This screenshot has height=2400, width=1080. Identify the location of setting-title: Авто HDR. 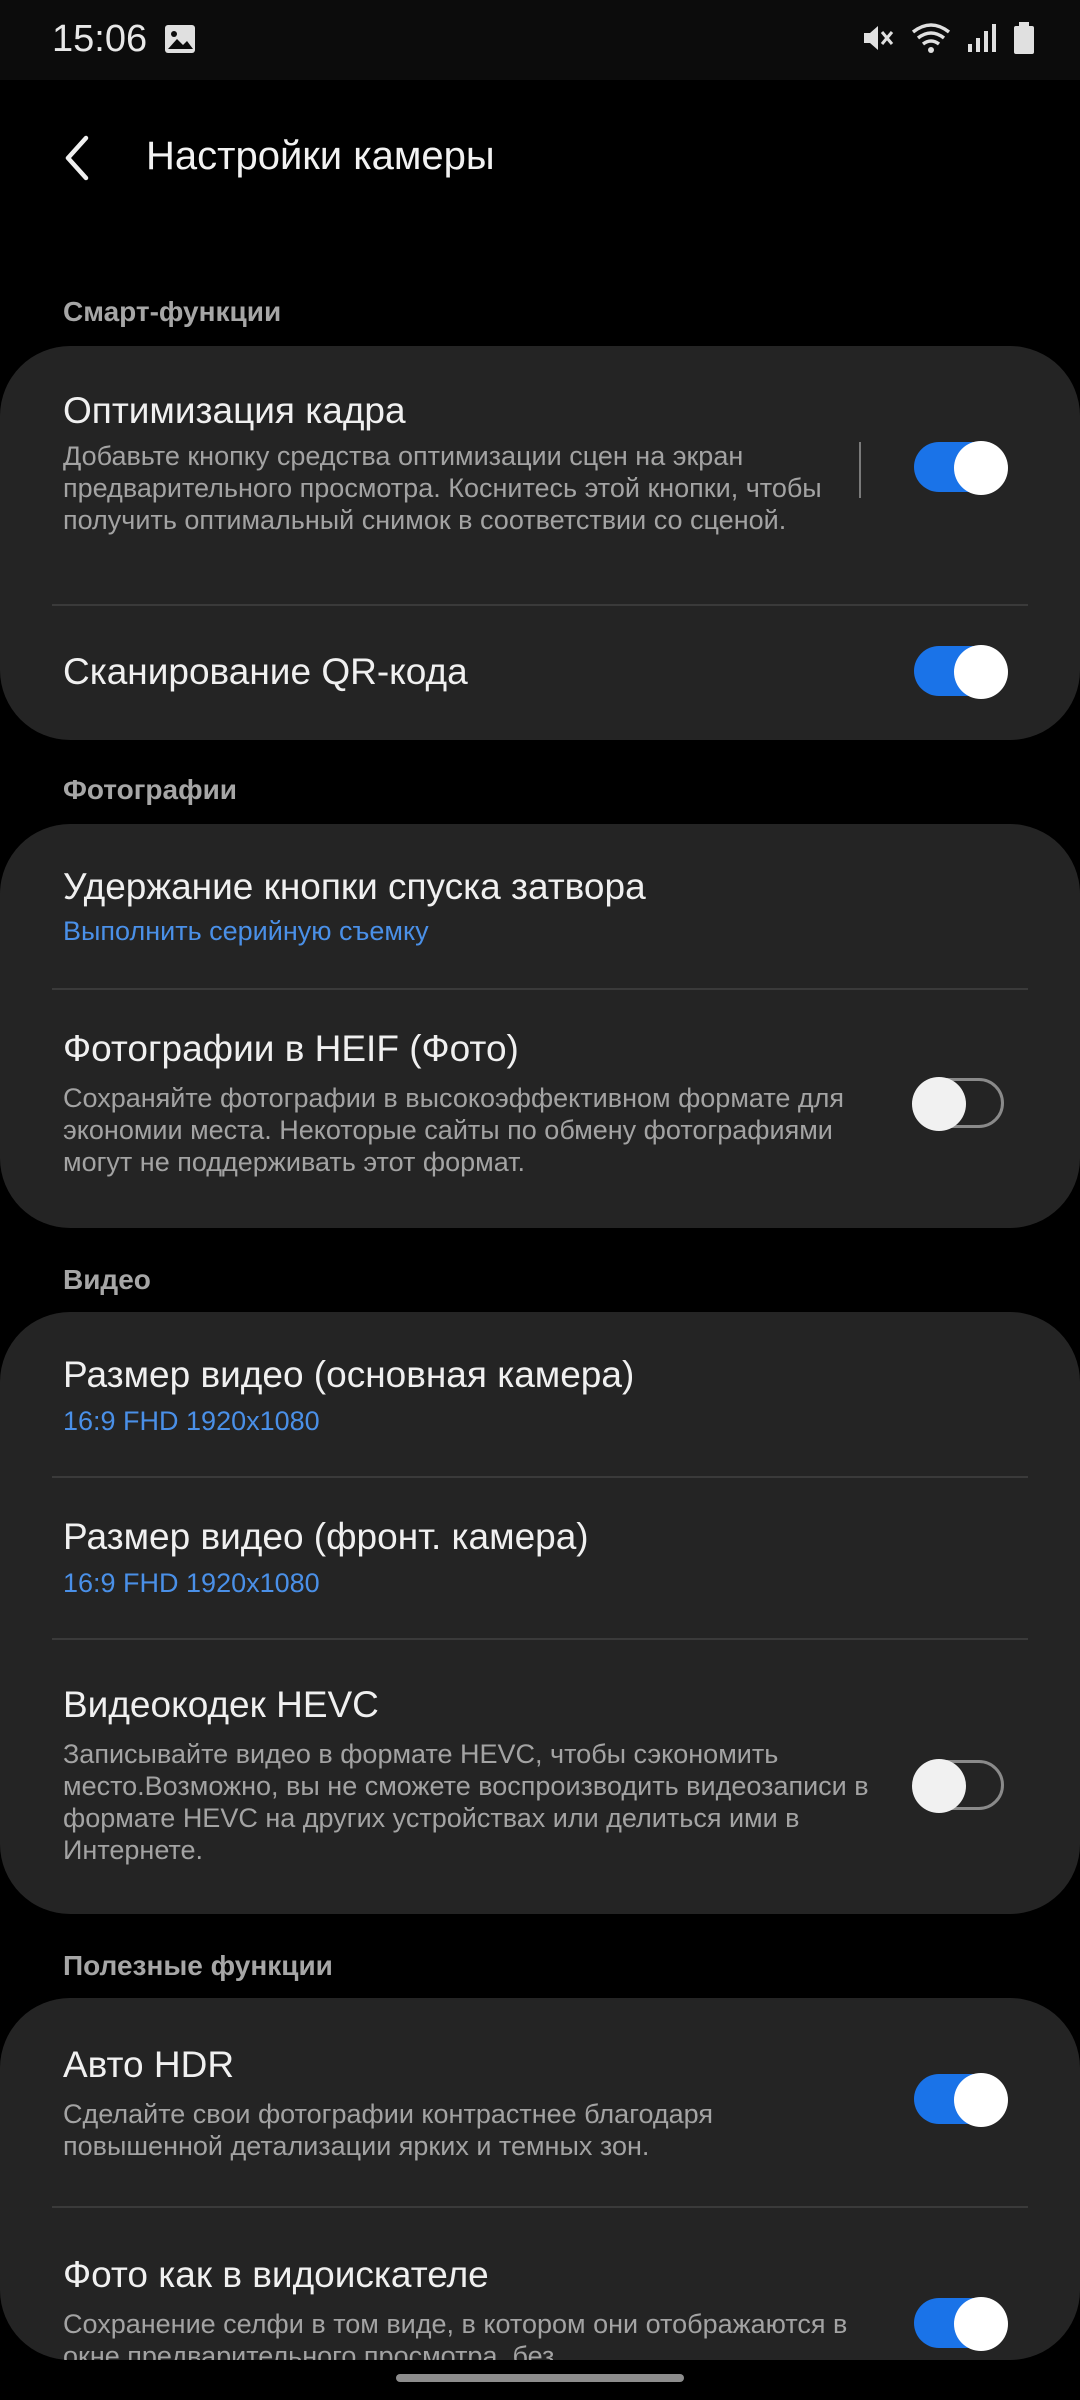
(149, 2064).